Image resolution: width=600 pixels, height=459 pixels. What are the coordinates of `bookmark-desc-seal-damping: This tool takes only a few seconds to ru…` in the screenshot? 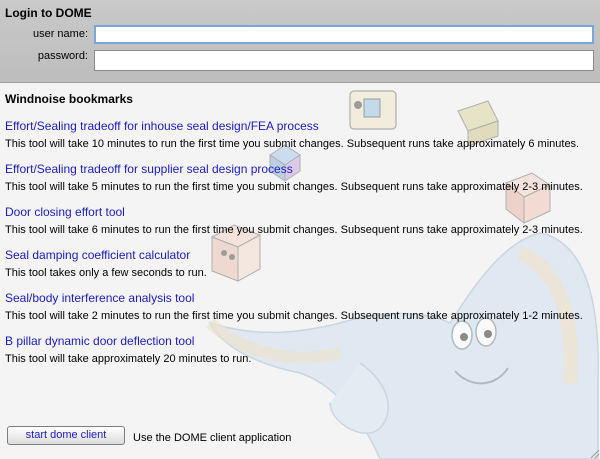 It's located at (106, 273).